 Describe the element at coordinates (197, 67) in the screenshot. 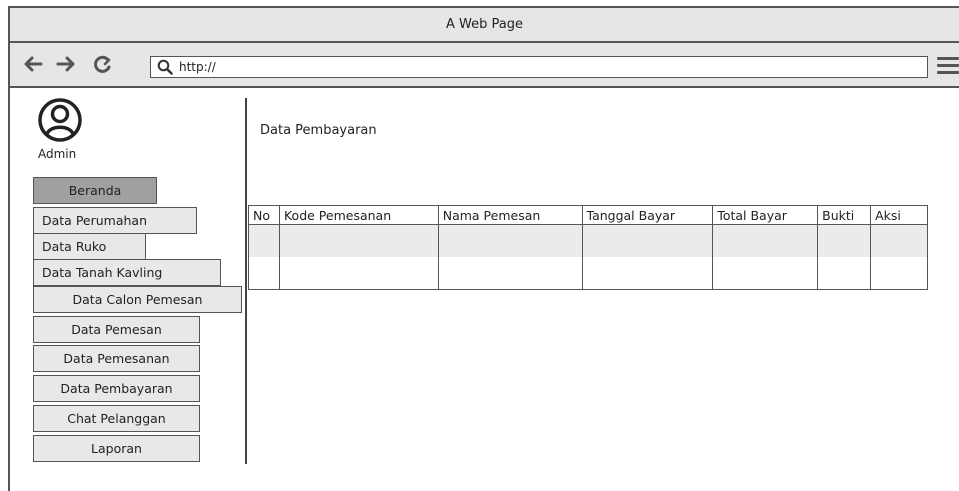

I see `url-text: http://` at that location.